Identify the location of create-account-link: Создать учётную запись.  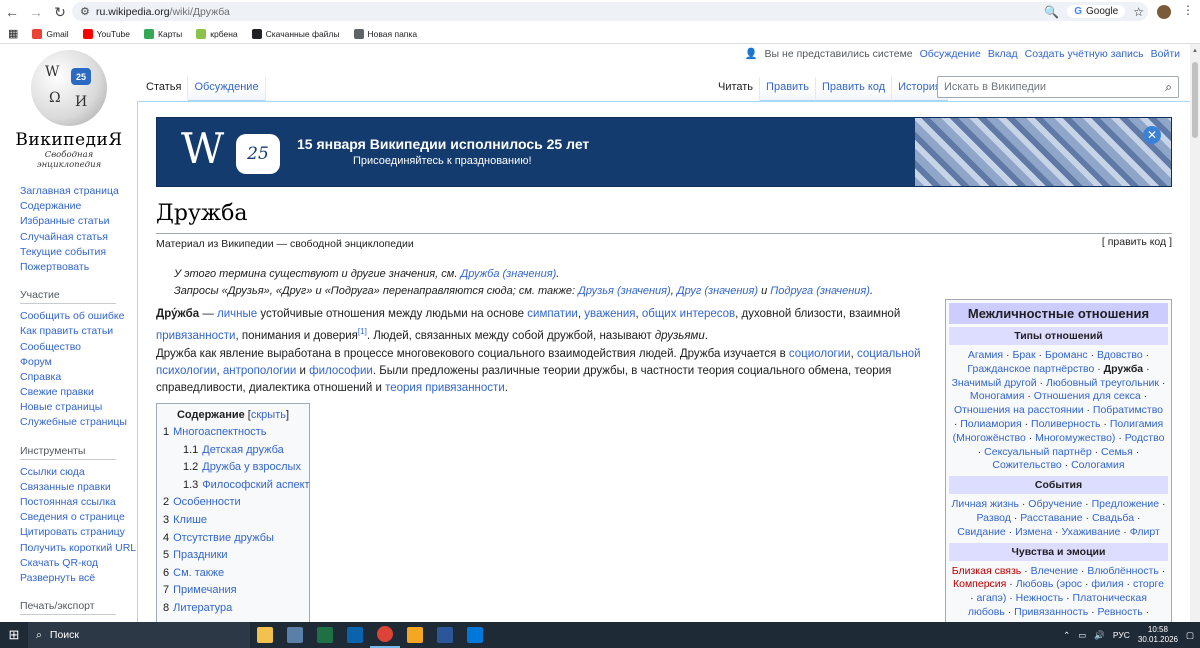
(1084, 54).